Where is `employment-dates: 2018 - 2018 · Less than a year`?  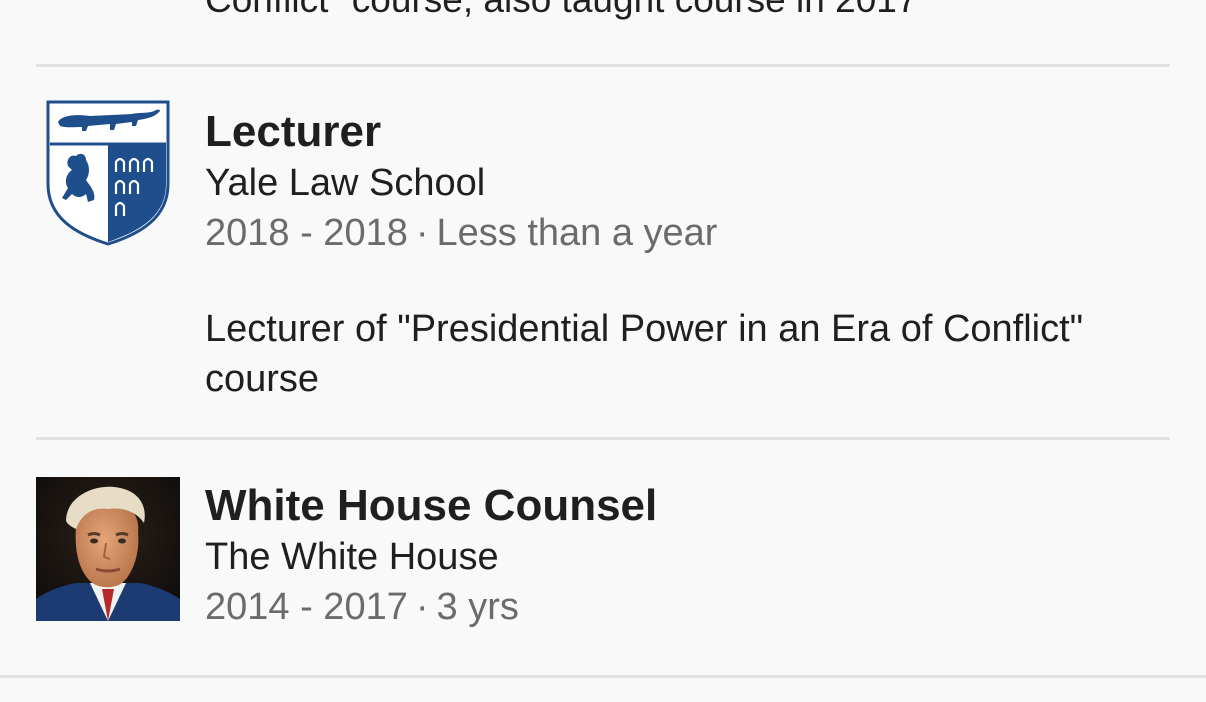
employment-dates: 2018 - 2018 · Less than a year is located at coordinates (685, 233).